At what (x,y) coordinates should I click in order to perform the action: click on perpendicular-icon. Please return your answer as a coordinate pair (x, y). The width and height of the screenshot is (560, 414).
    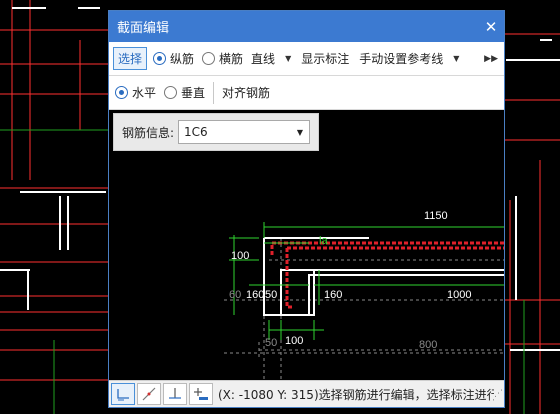
    Looking at the image, I should click on (175, 394).